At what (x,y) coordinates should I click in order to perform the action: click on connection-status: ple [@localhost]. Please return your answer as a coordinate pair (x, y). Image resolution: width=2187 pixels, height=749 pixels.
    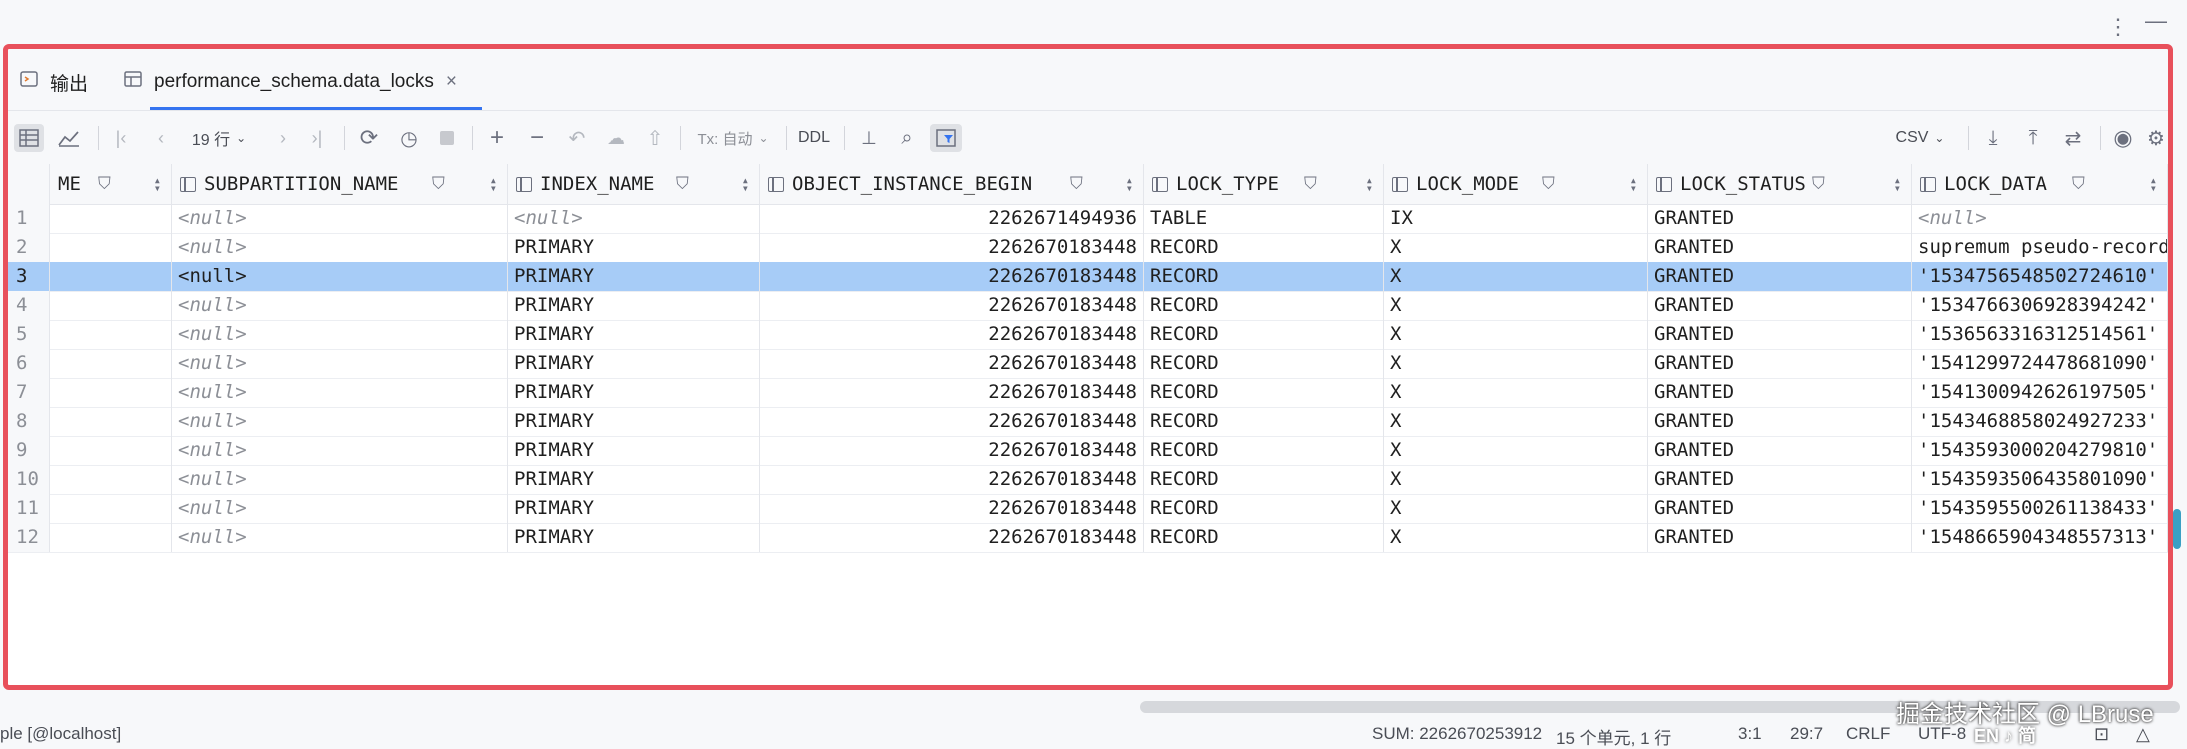
    Looking at the image, I should click on (60, 734).